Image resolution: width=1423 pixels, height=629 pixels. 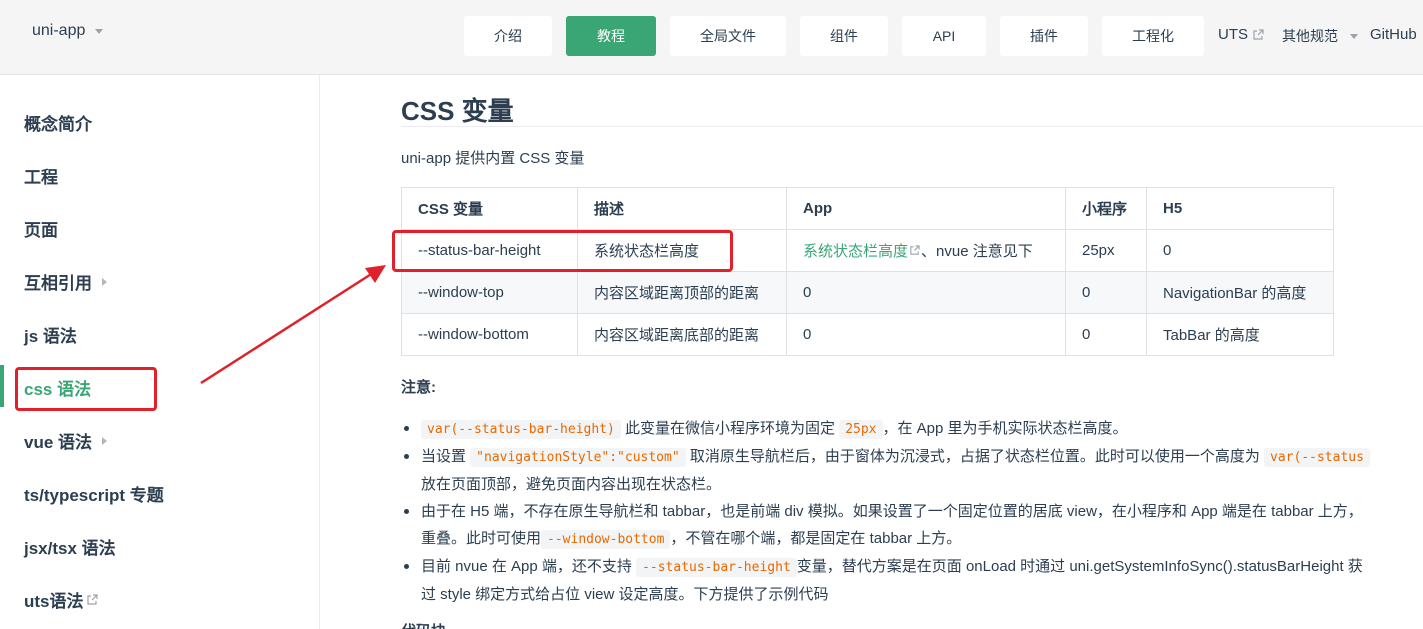 I want to click on sidebar-item-label: css 语法, so click(x=58, y=389).